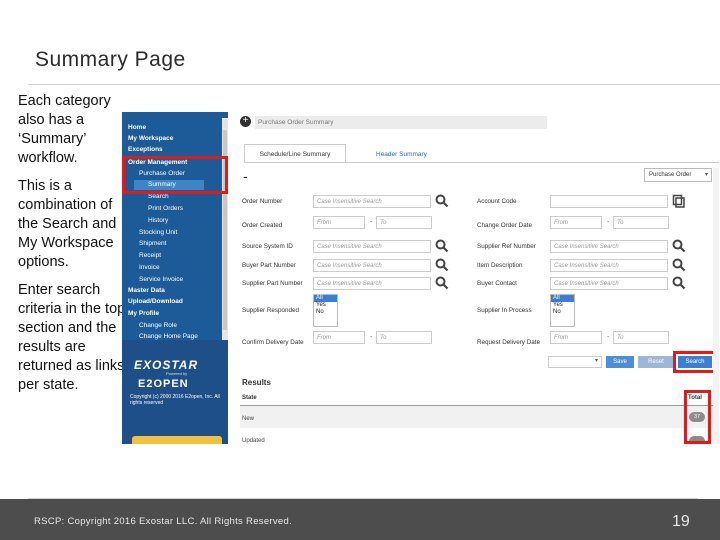  I want to click on sidebar-item-invoice: Invoice, so click(149, 267).